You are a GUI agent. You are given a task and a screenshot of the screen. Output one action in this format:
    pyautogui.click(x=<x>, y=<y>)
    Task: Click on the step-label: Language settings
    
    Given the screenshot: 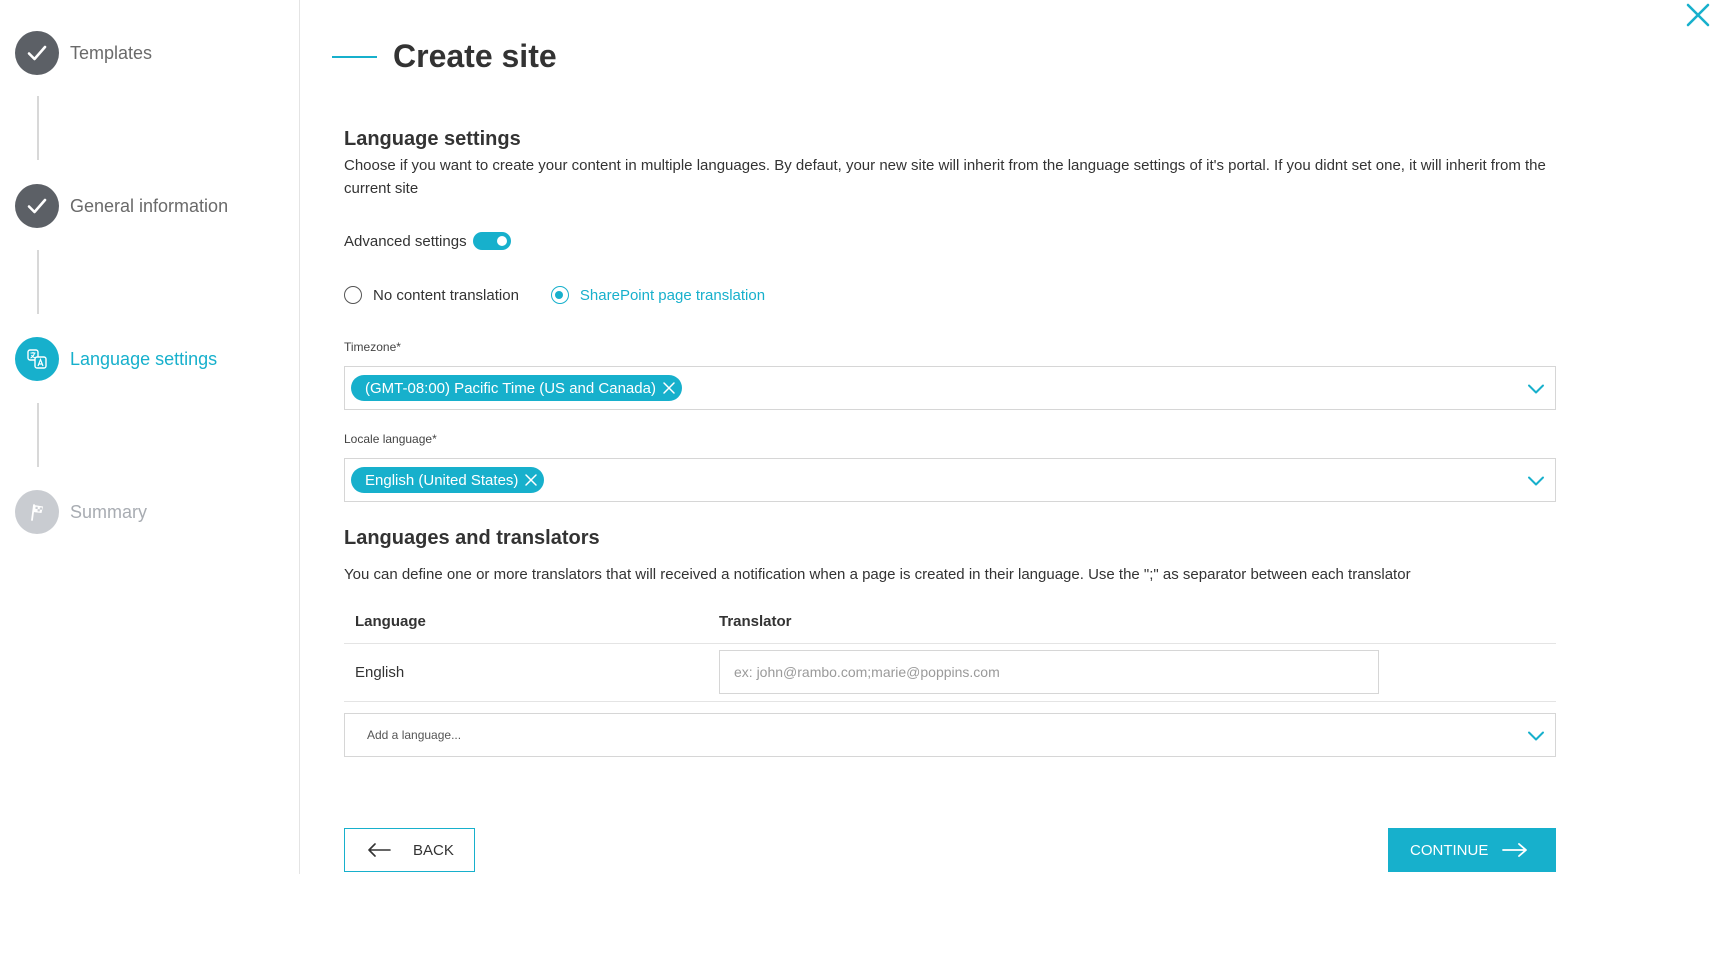 What is the action you would take?
    pyautogui.click(x=144, y=358)
    